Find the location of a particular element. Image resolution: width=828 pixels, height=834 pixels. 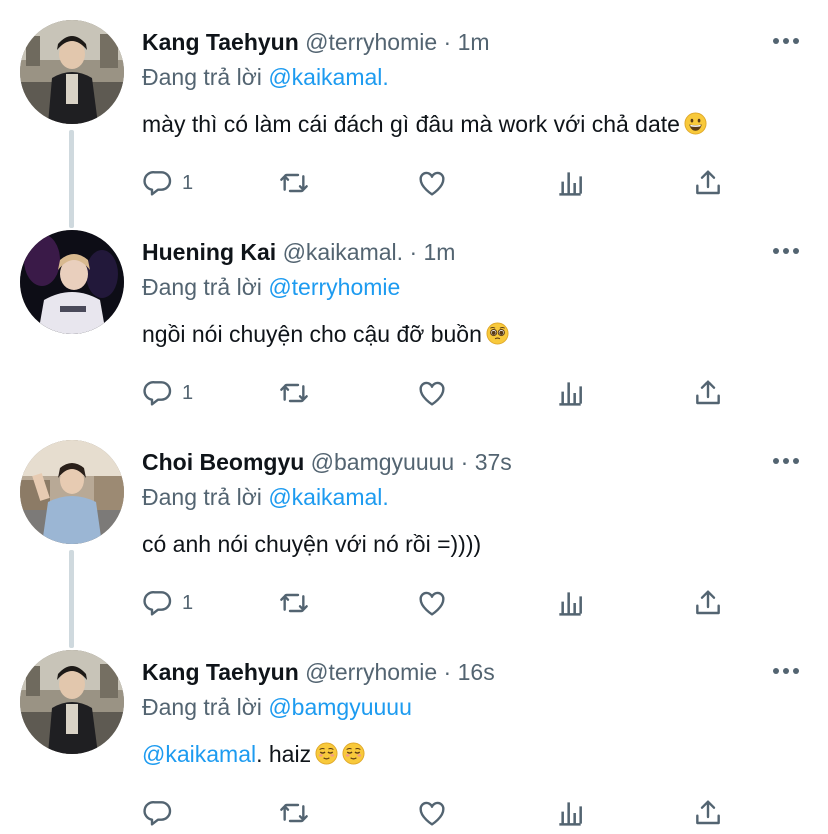

tweet-header: Choi Beomgyu @bamgyuuuu · 37s is located at coordinates (327, 462).